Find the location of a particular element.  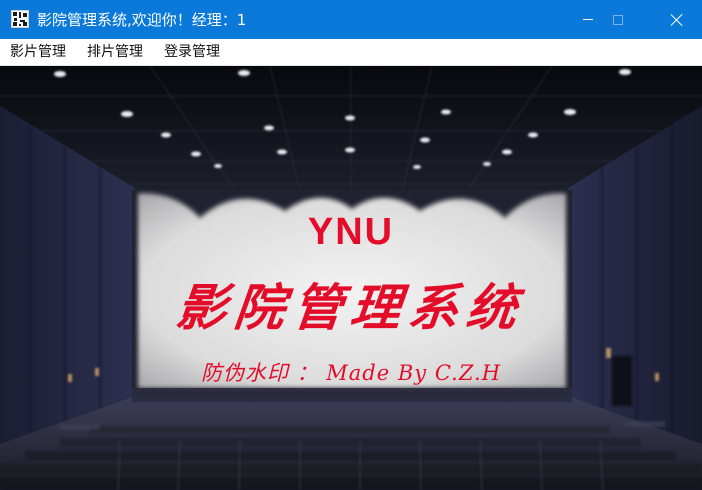

minimize-icon is located at coordinates (588, 19).